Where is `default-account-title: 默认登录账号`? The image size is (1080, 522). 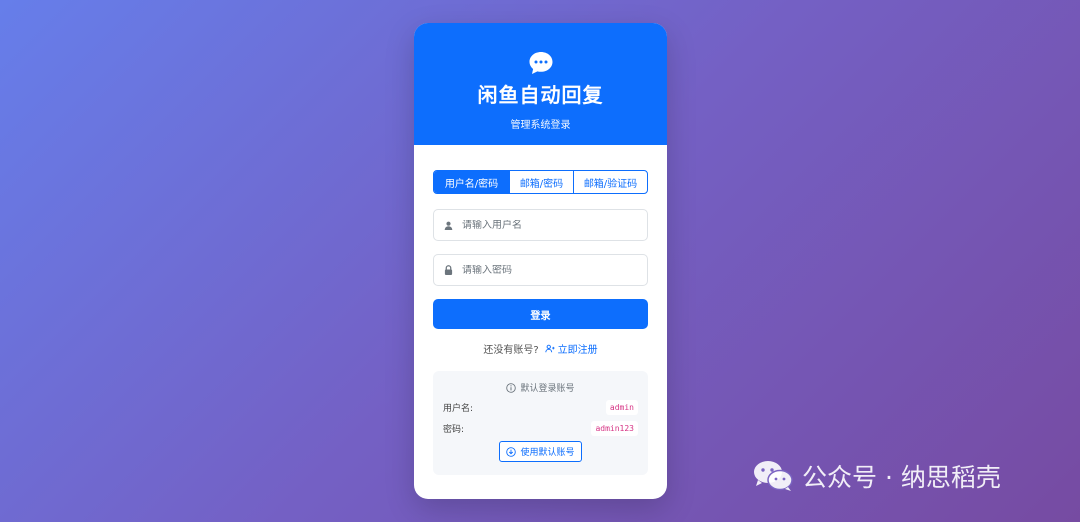 default-account-title: 默认登录账号 is located at coordinates (540, 387).